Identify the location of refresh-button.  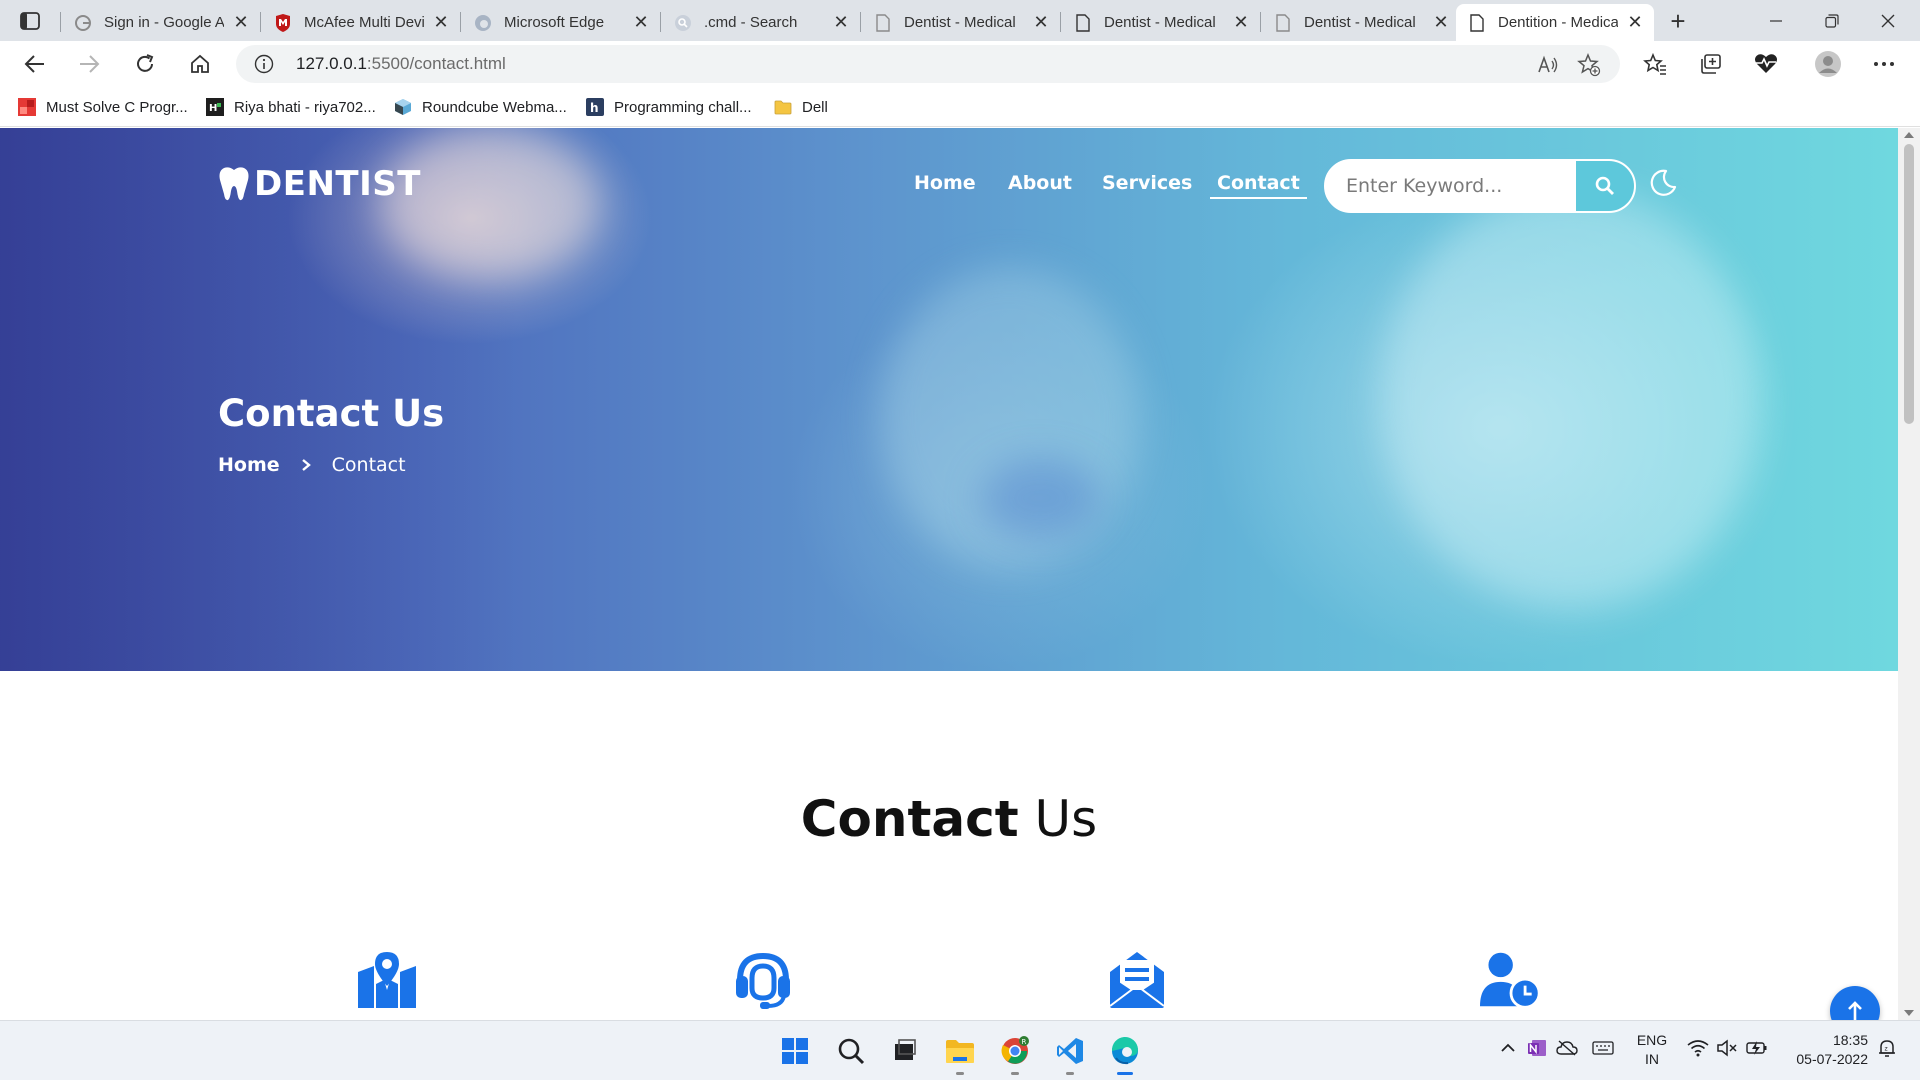
(145, 64).